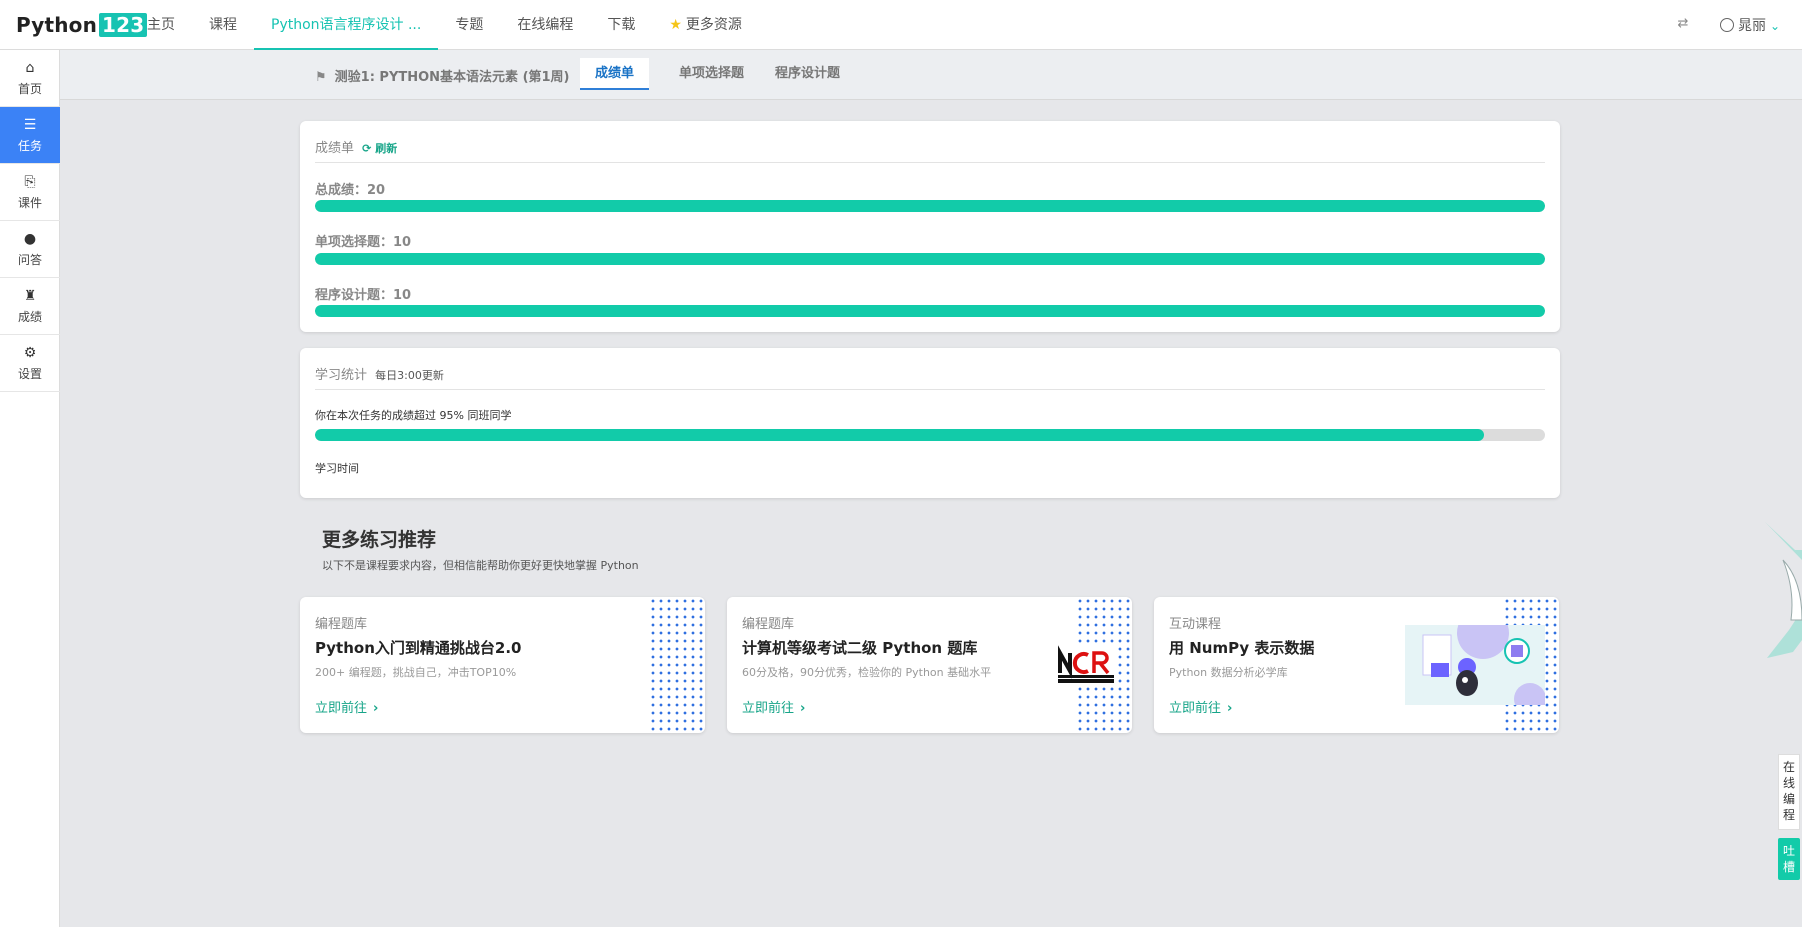  I want to click on refresh-label: 刷新, so click(386, 148).